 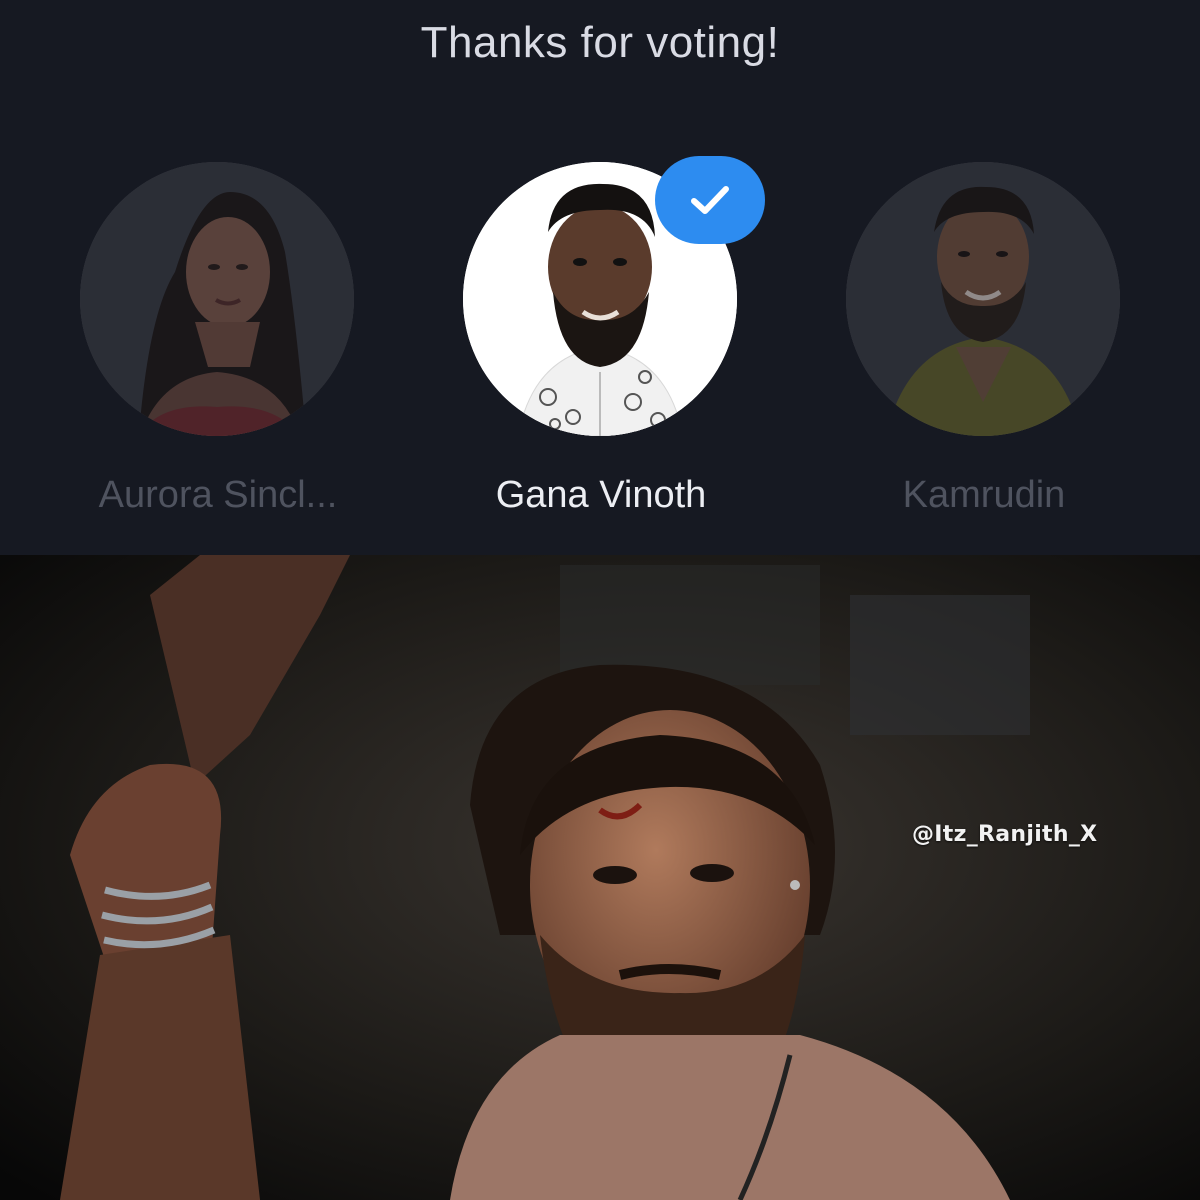 What do you see at coordinates (984, 495) in the screenshot?
I see `candidate-name: Kamrudin` at bounding box center [984, 495].